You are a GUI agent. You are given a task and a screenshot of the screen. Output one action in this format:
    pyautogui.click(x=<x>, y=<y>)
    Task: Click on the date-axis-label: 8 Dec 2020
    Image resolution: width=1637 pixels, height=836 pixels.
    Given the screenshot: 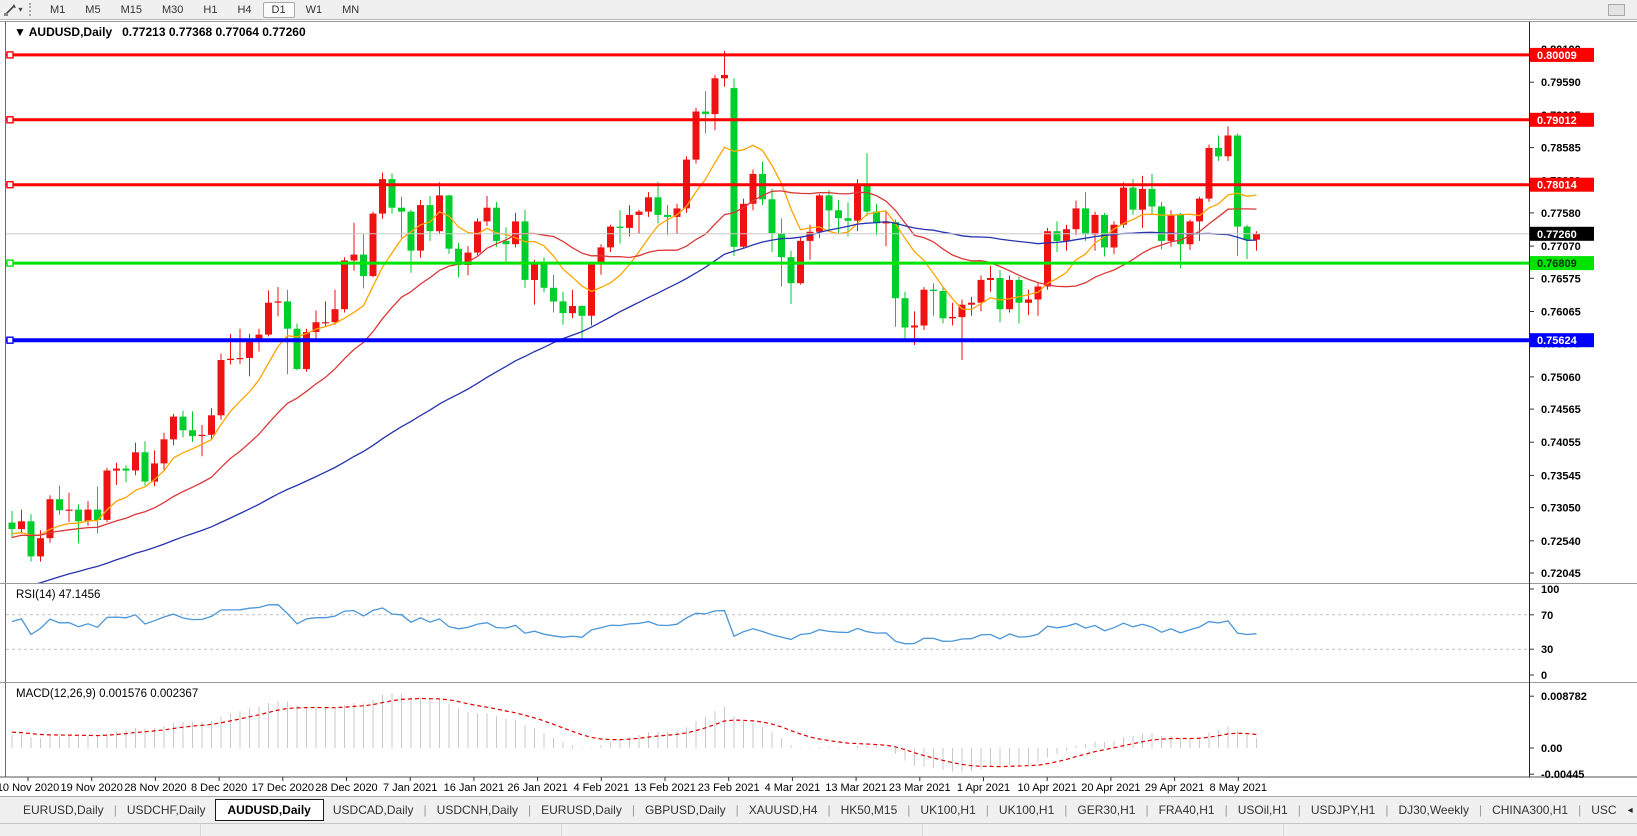 What is the action you would take?
    pyautogui.click(x=219, y=788)
    